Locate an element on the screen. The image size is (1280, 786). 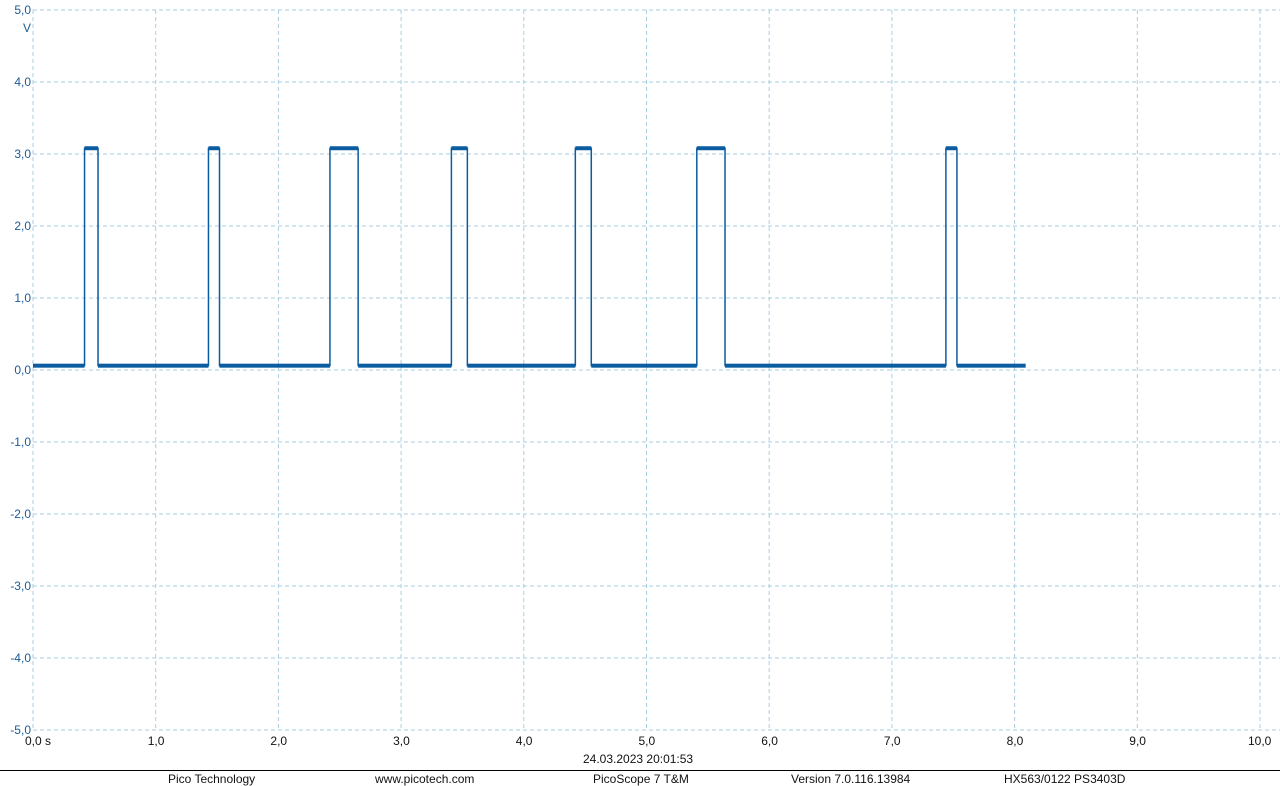
y-tick-label: 3,0 is located at coordinates (22, 154).